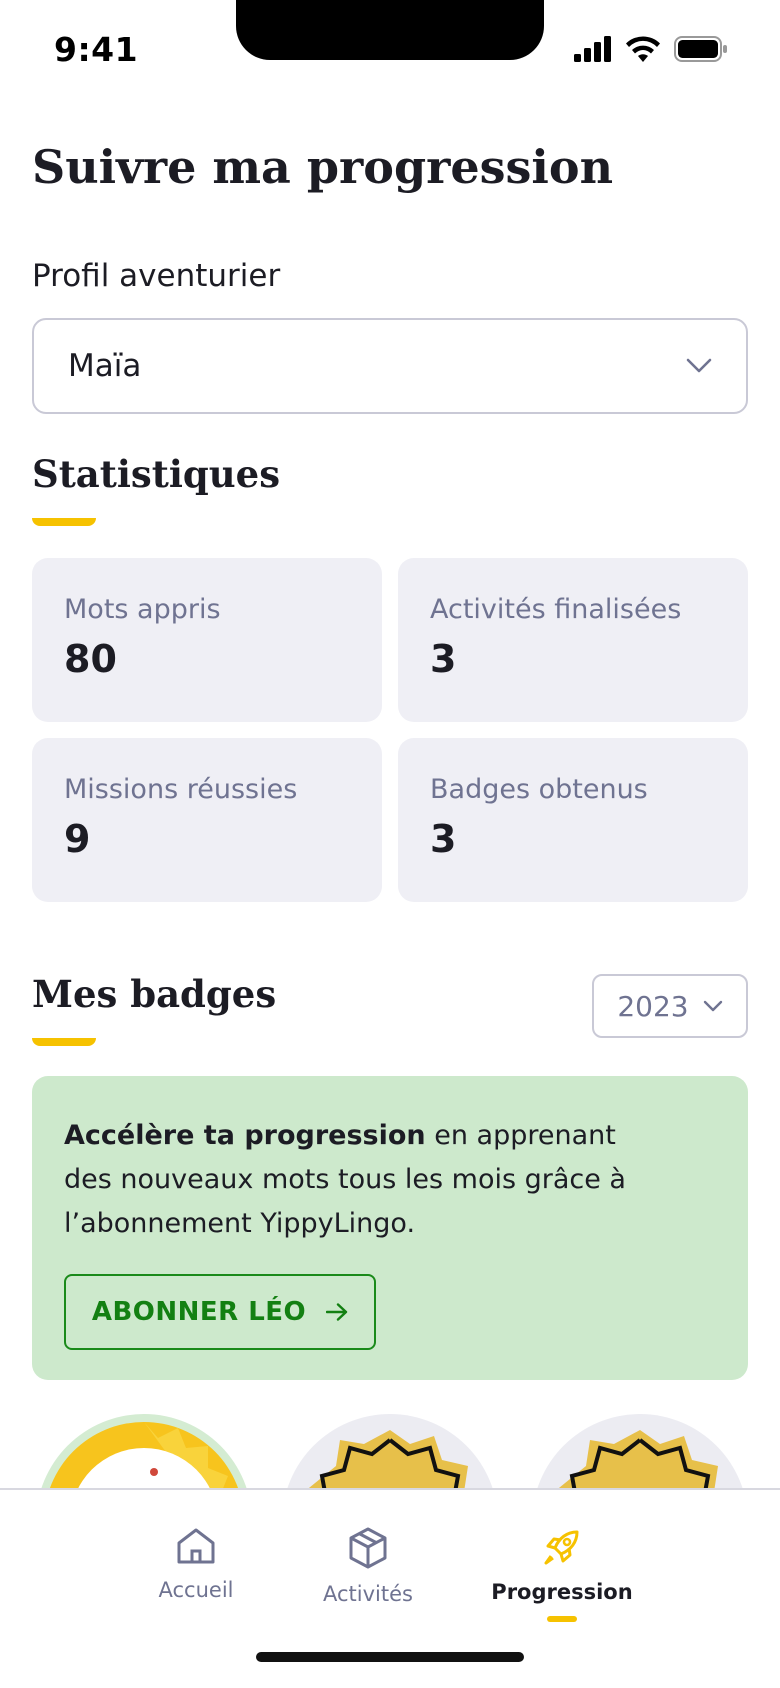 The image size is (780, 1688). I want to click on stat-label: Mots appris, so click(142, 609).